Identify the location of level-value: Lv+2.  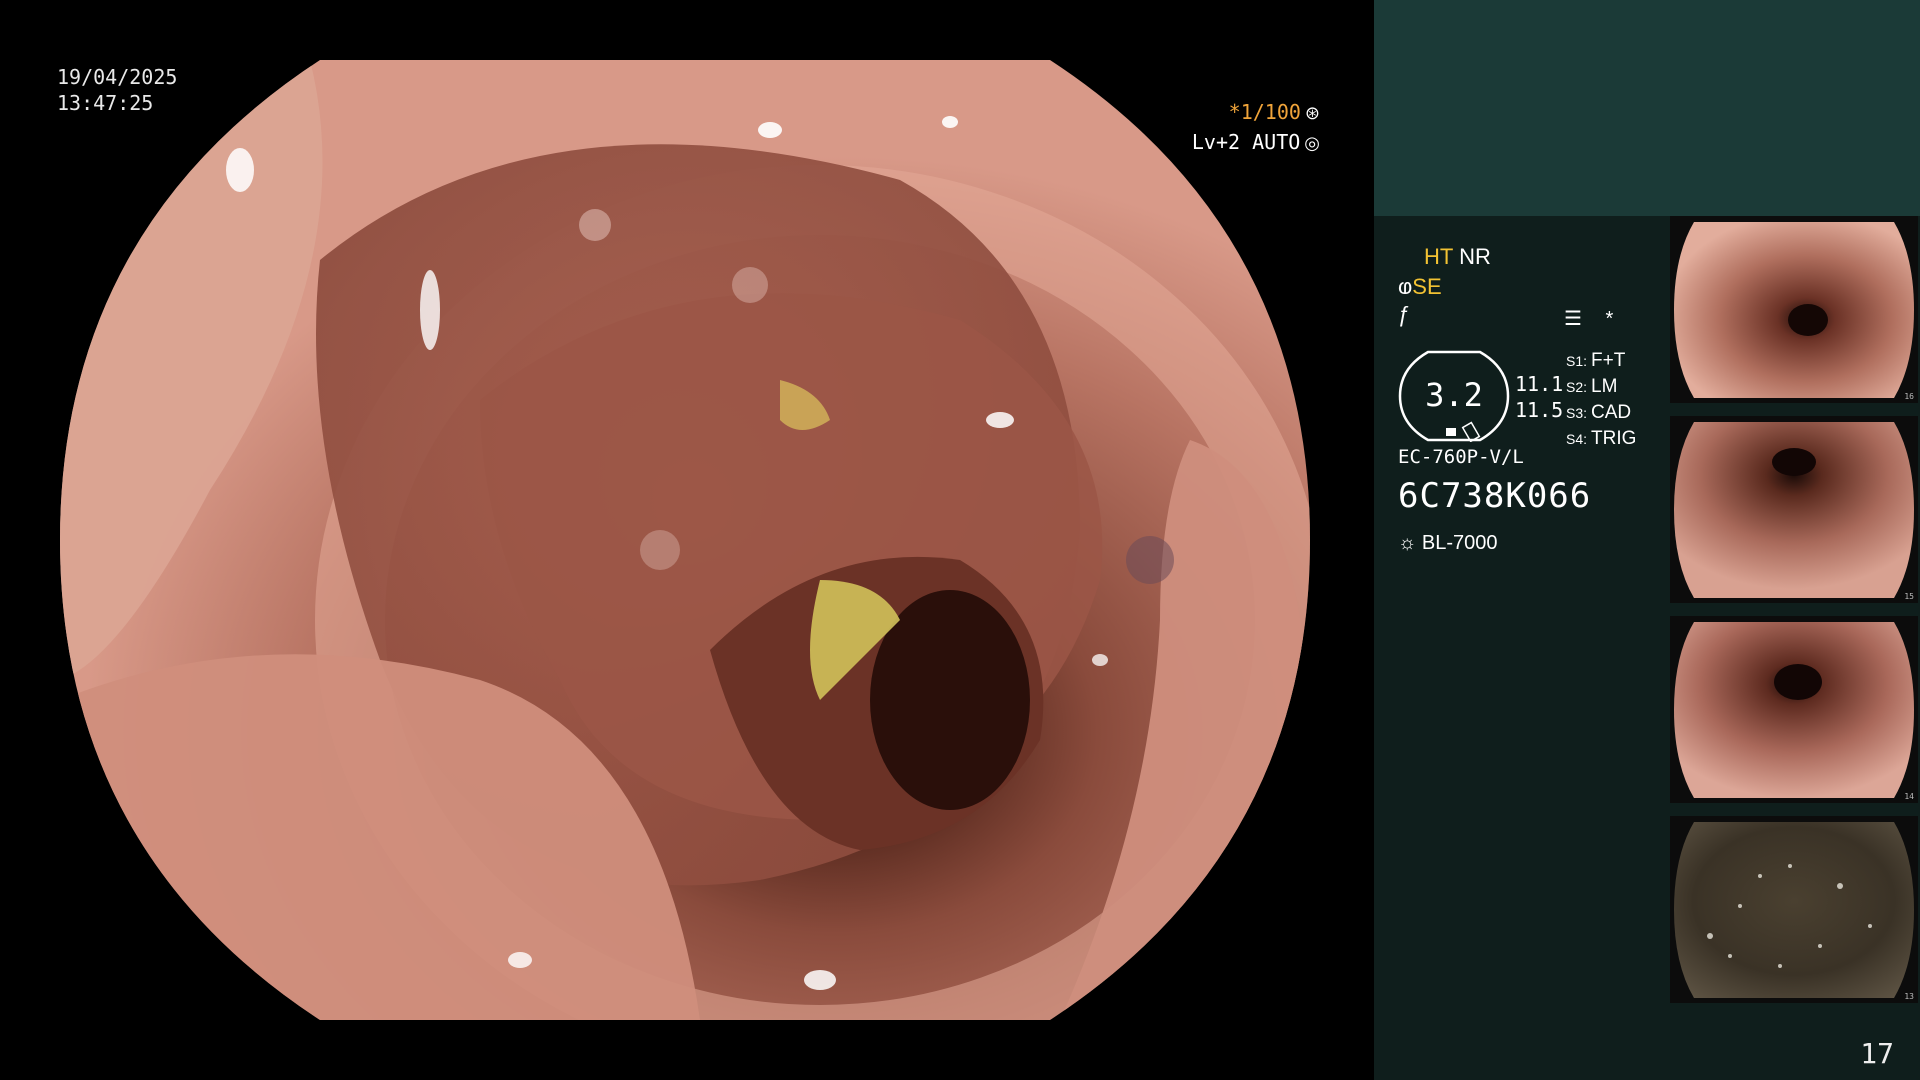
(1216, 142).